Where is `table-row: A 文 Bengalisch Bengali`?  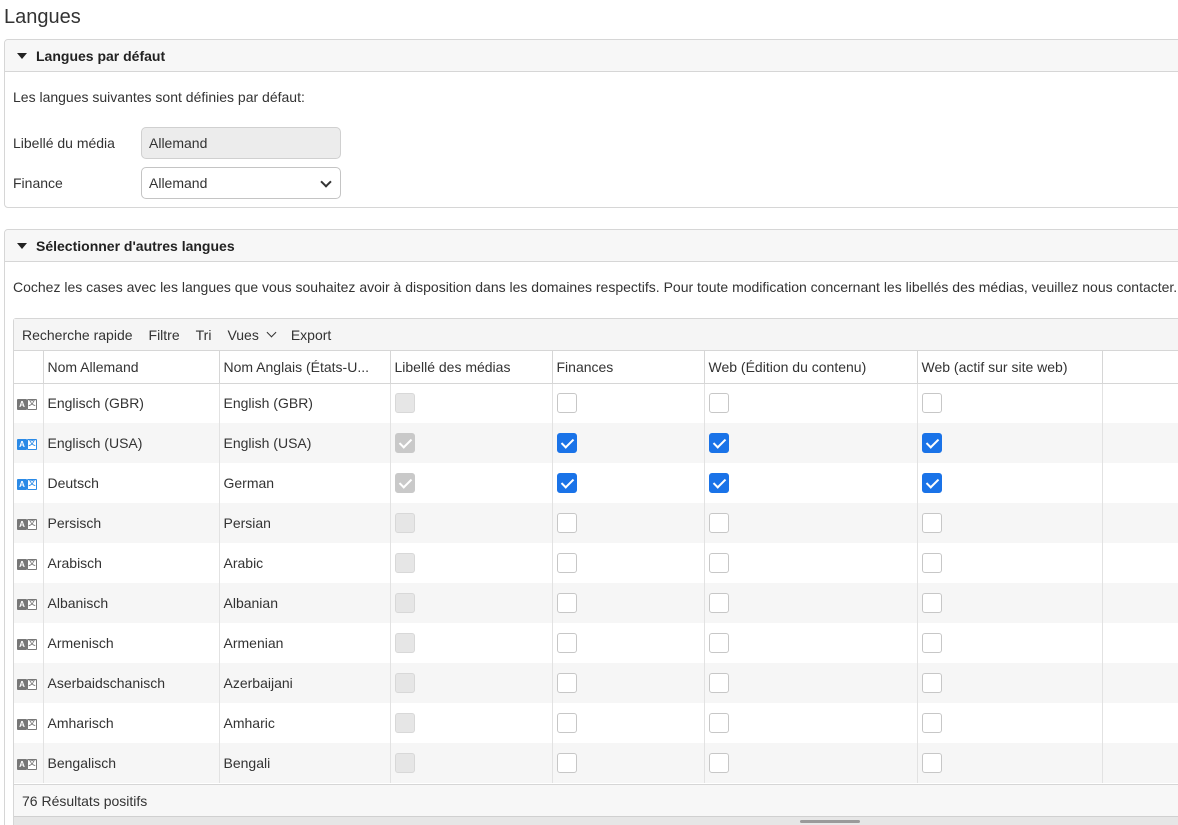 table-row: A 文 Bengalisch Bengali is located at coordinates (596, 763).